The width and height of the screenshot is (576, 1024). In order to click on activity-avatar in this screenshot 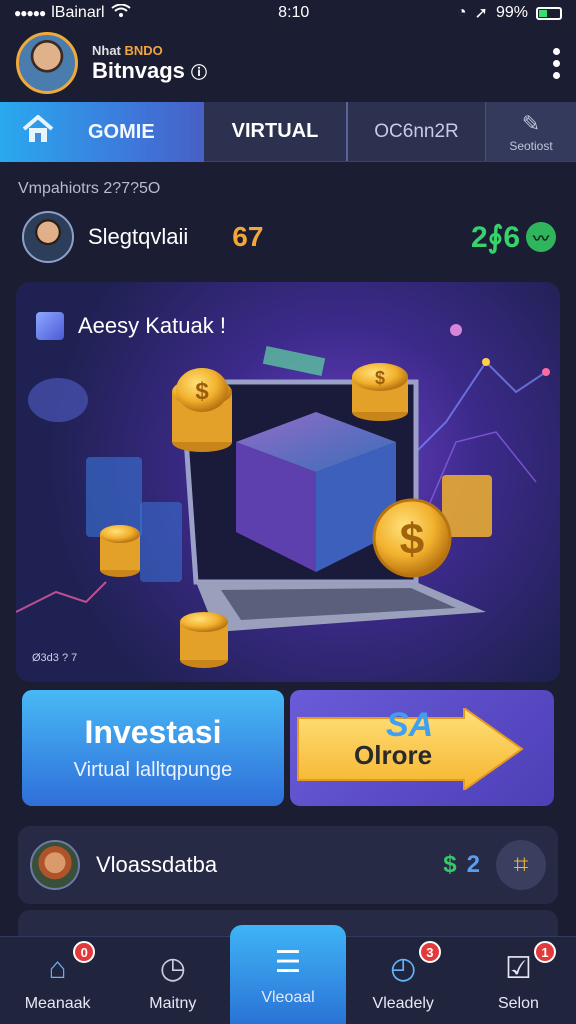, I will do `click(55, 865)`.